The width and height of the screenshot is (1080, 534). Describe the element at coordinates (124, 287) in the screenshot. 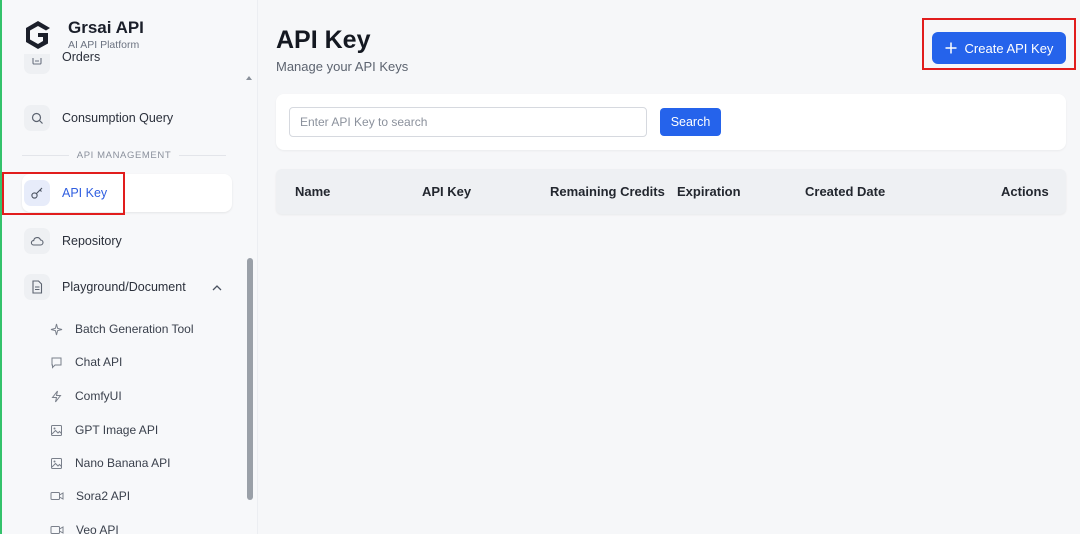

I see `sidebar-item-label: Playground/Document` at that location.